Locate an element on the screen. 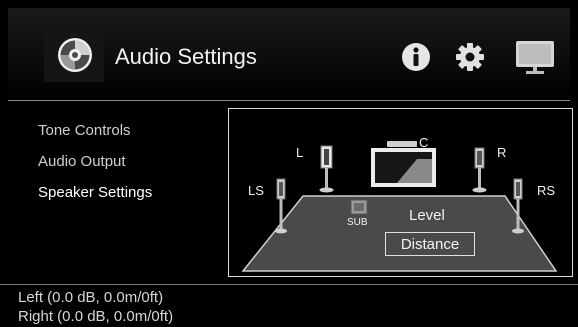 The height and width of the screenshot is (327, 578). right-speaker-label: R is located at coordinates (502, 152).